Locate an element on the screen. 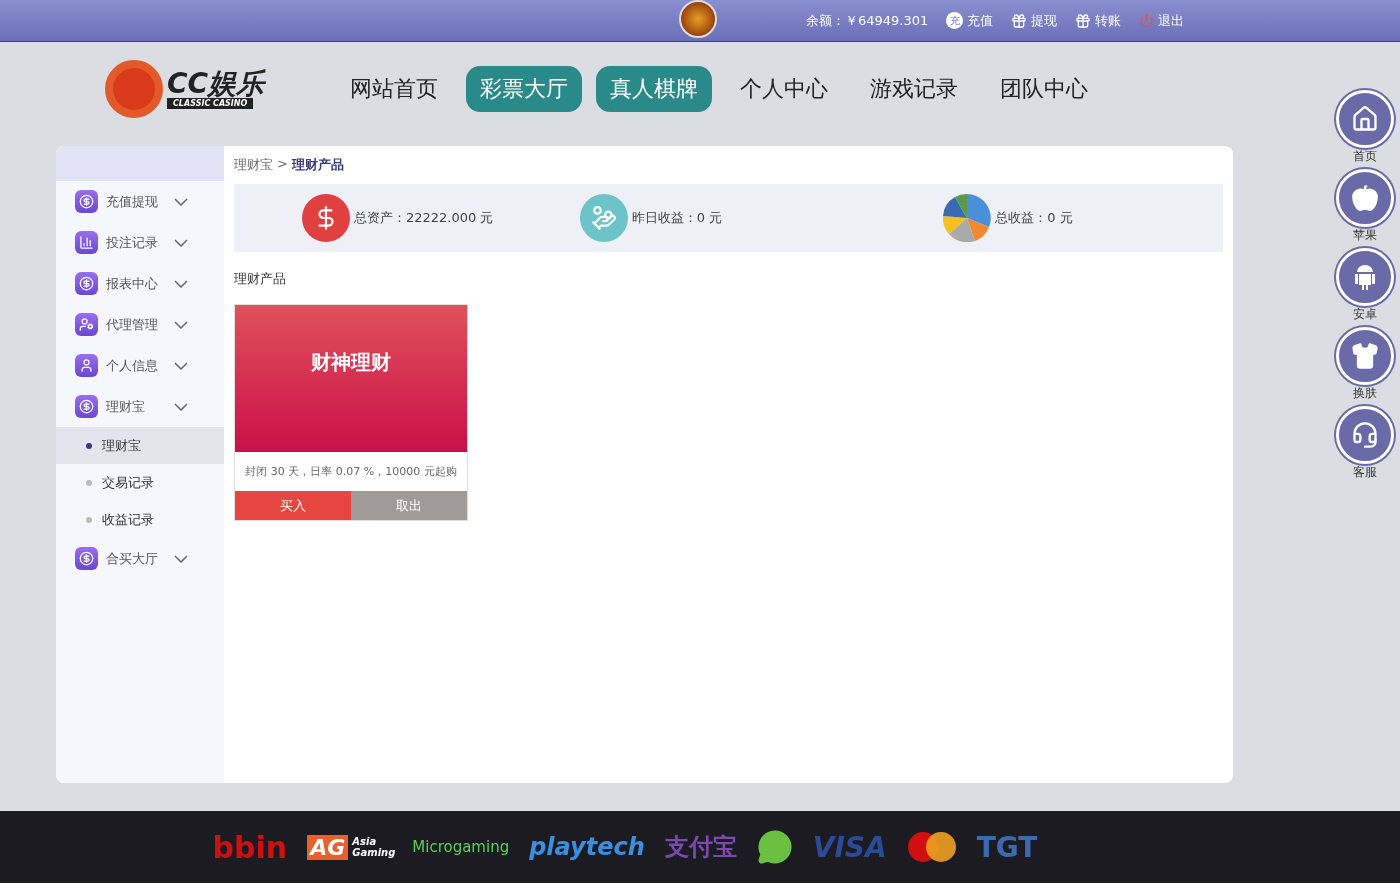 This screenshot has width=1400, height=883. sidebar-group: 个人信息 is located at coordinates (140, 365).